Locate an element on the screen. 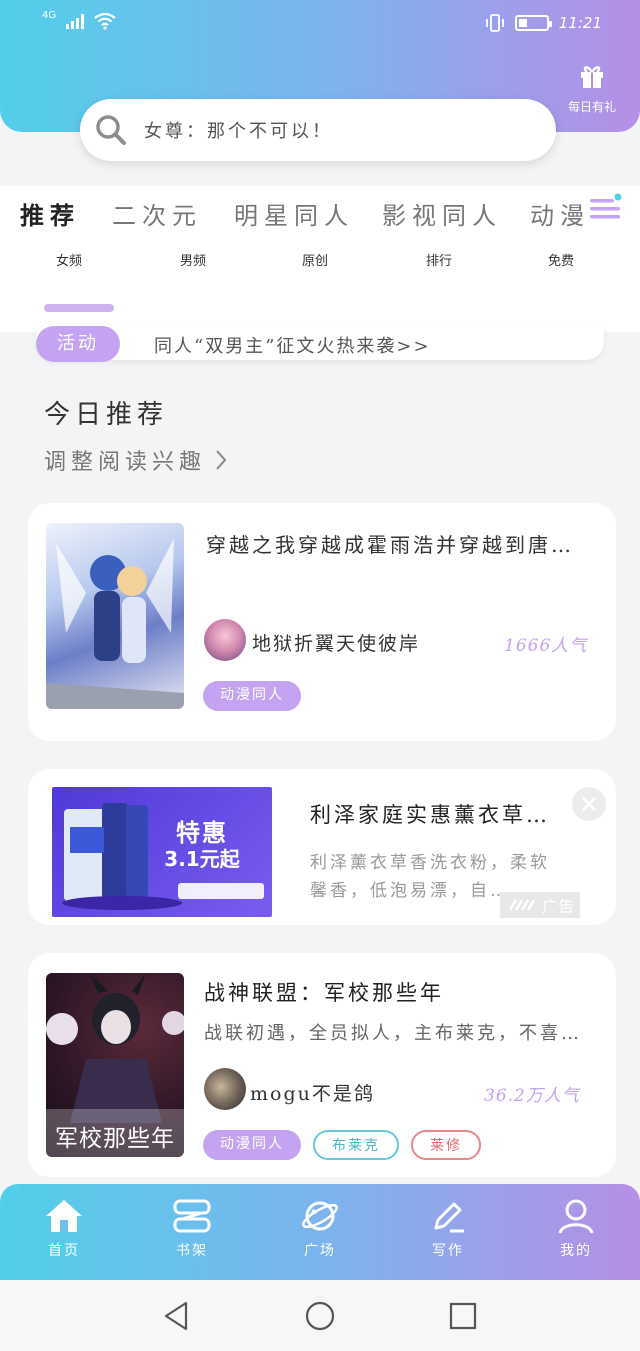 Image resolution: width=640 pixels, height=1351 pixels. nav-mine-label: 我的 is located at coordinates (576, 1251).